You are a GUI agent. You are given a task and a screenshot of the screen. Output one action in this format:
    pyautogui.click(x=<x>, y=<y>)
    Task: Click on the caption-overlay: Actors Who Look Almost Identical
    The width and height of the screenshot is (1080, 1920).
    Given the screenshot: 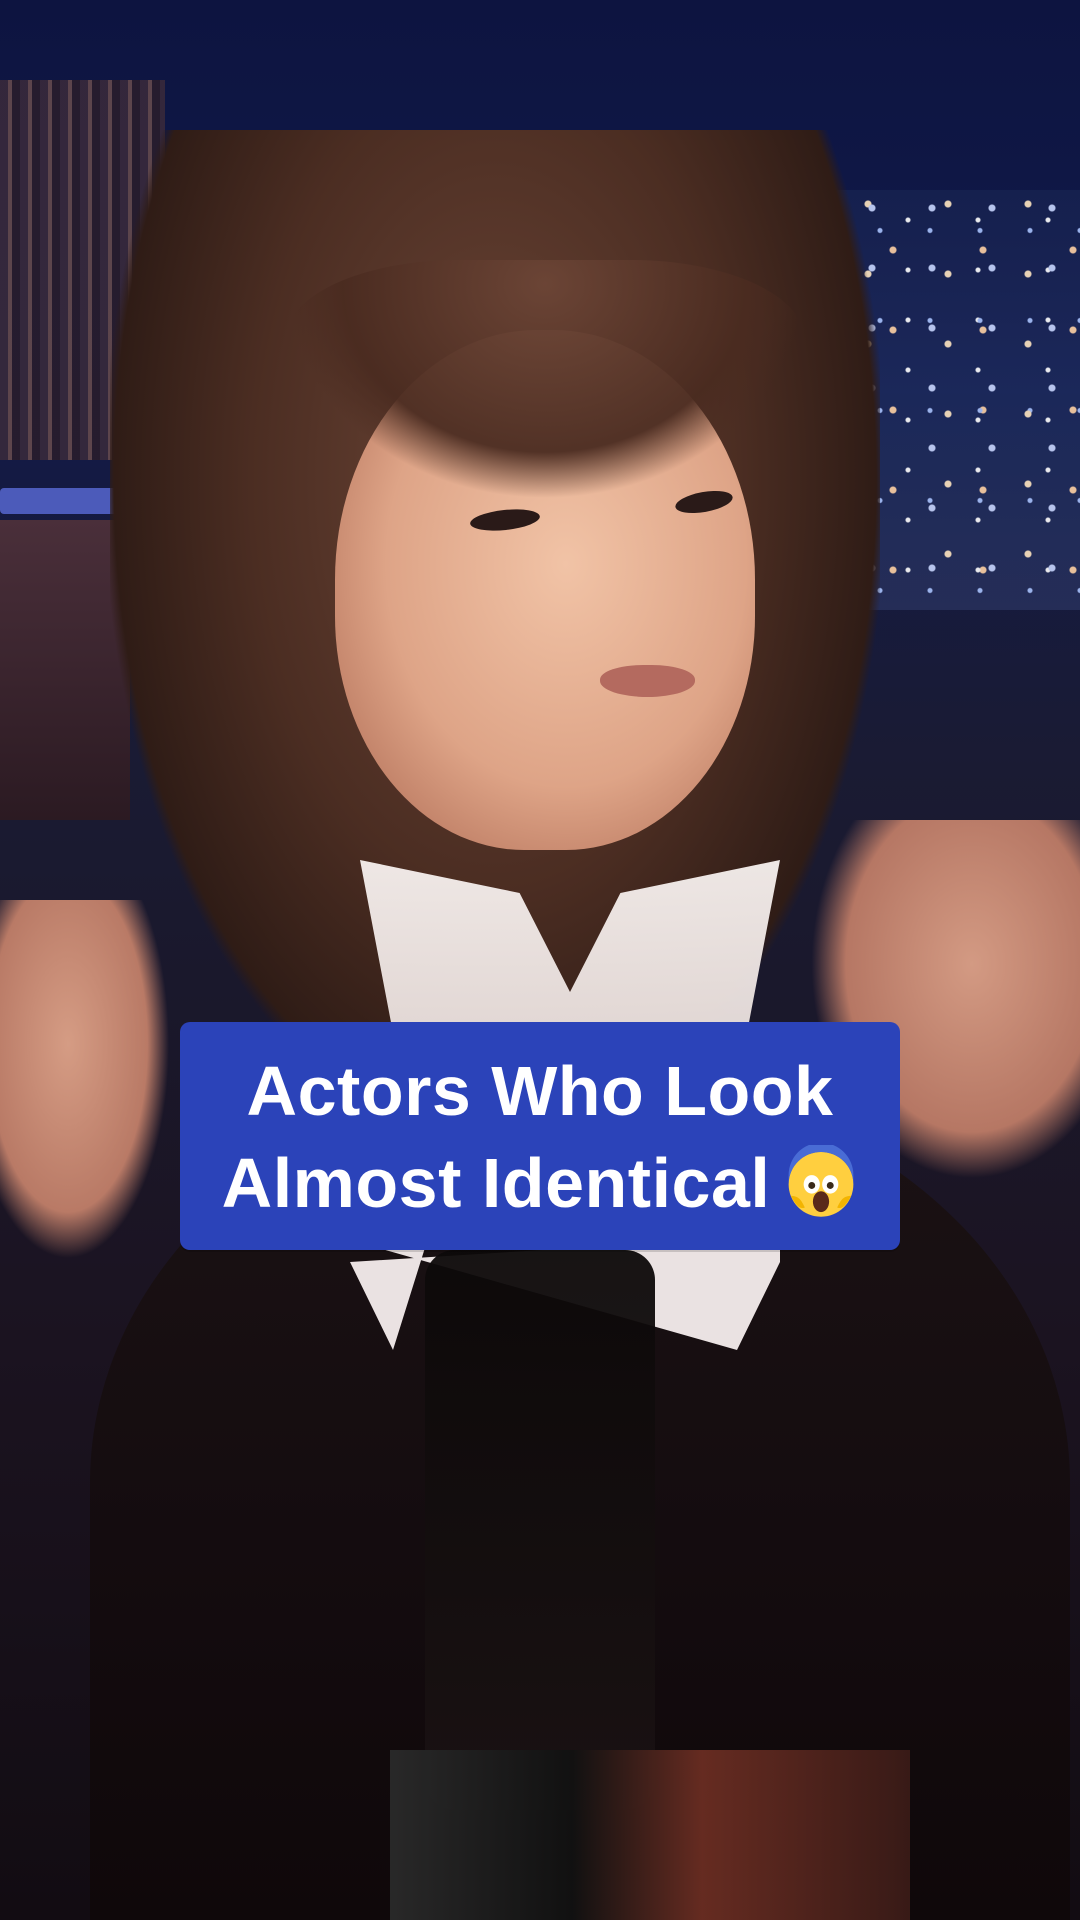 What is the action you would take?
    pyautogui.click(x=540, y=1136)
    